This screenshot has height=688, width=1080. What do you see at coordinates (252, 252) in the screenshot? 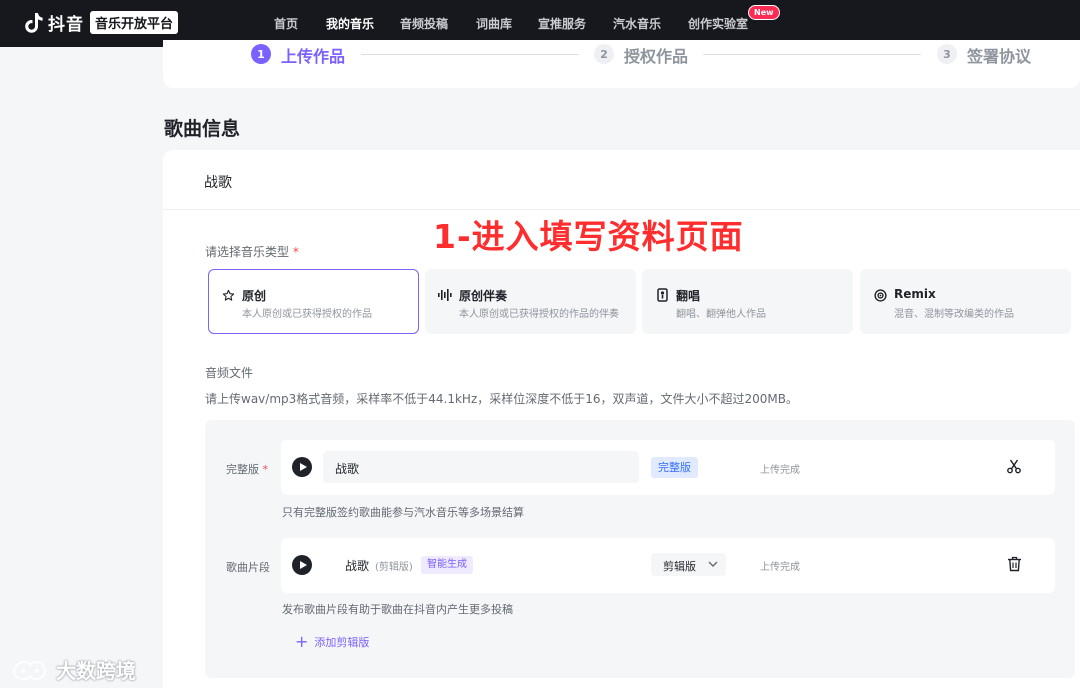
I see `music-type-label: 请选择音乐类型 *` at bounding box center [252, 252].